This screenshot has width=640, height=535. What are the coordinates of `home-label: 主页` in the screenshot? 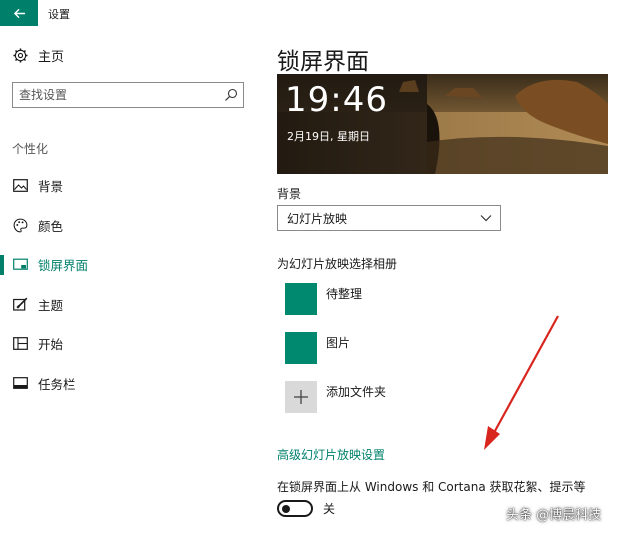 It's located at (51, 57).